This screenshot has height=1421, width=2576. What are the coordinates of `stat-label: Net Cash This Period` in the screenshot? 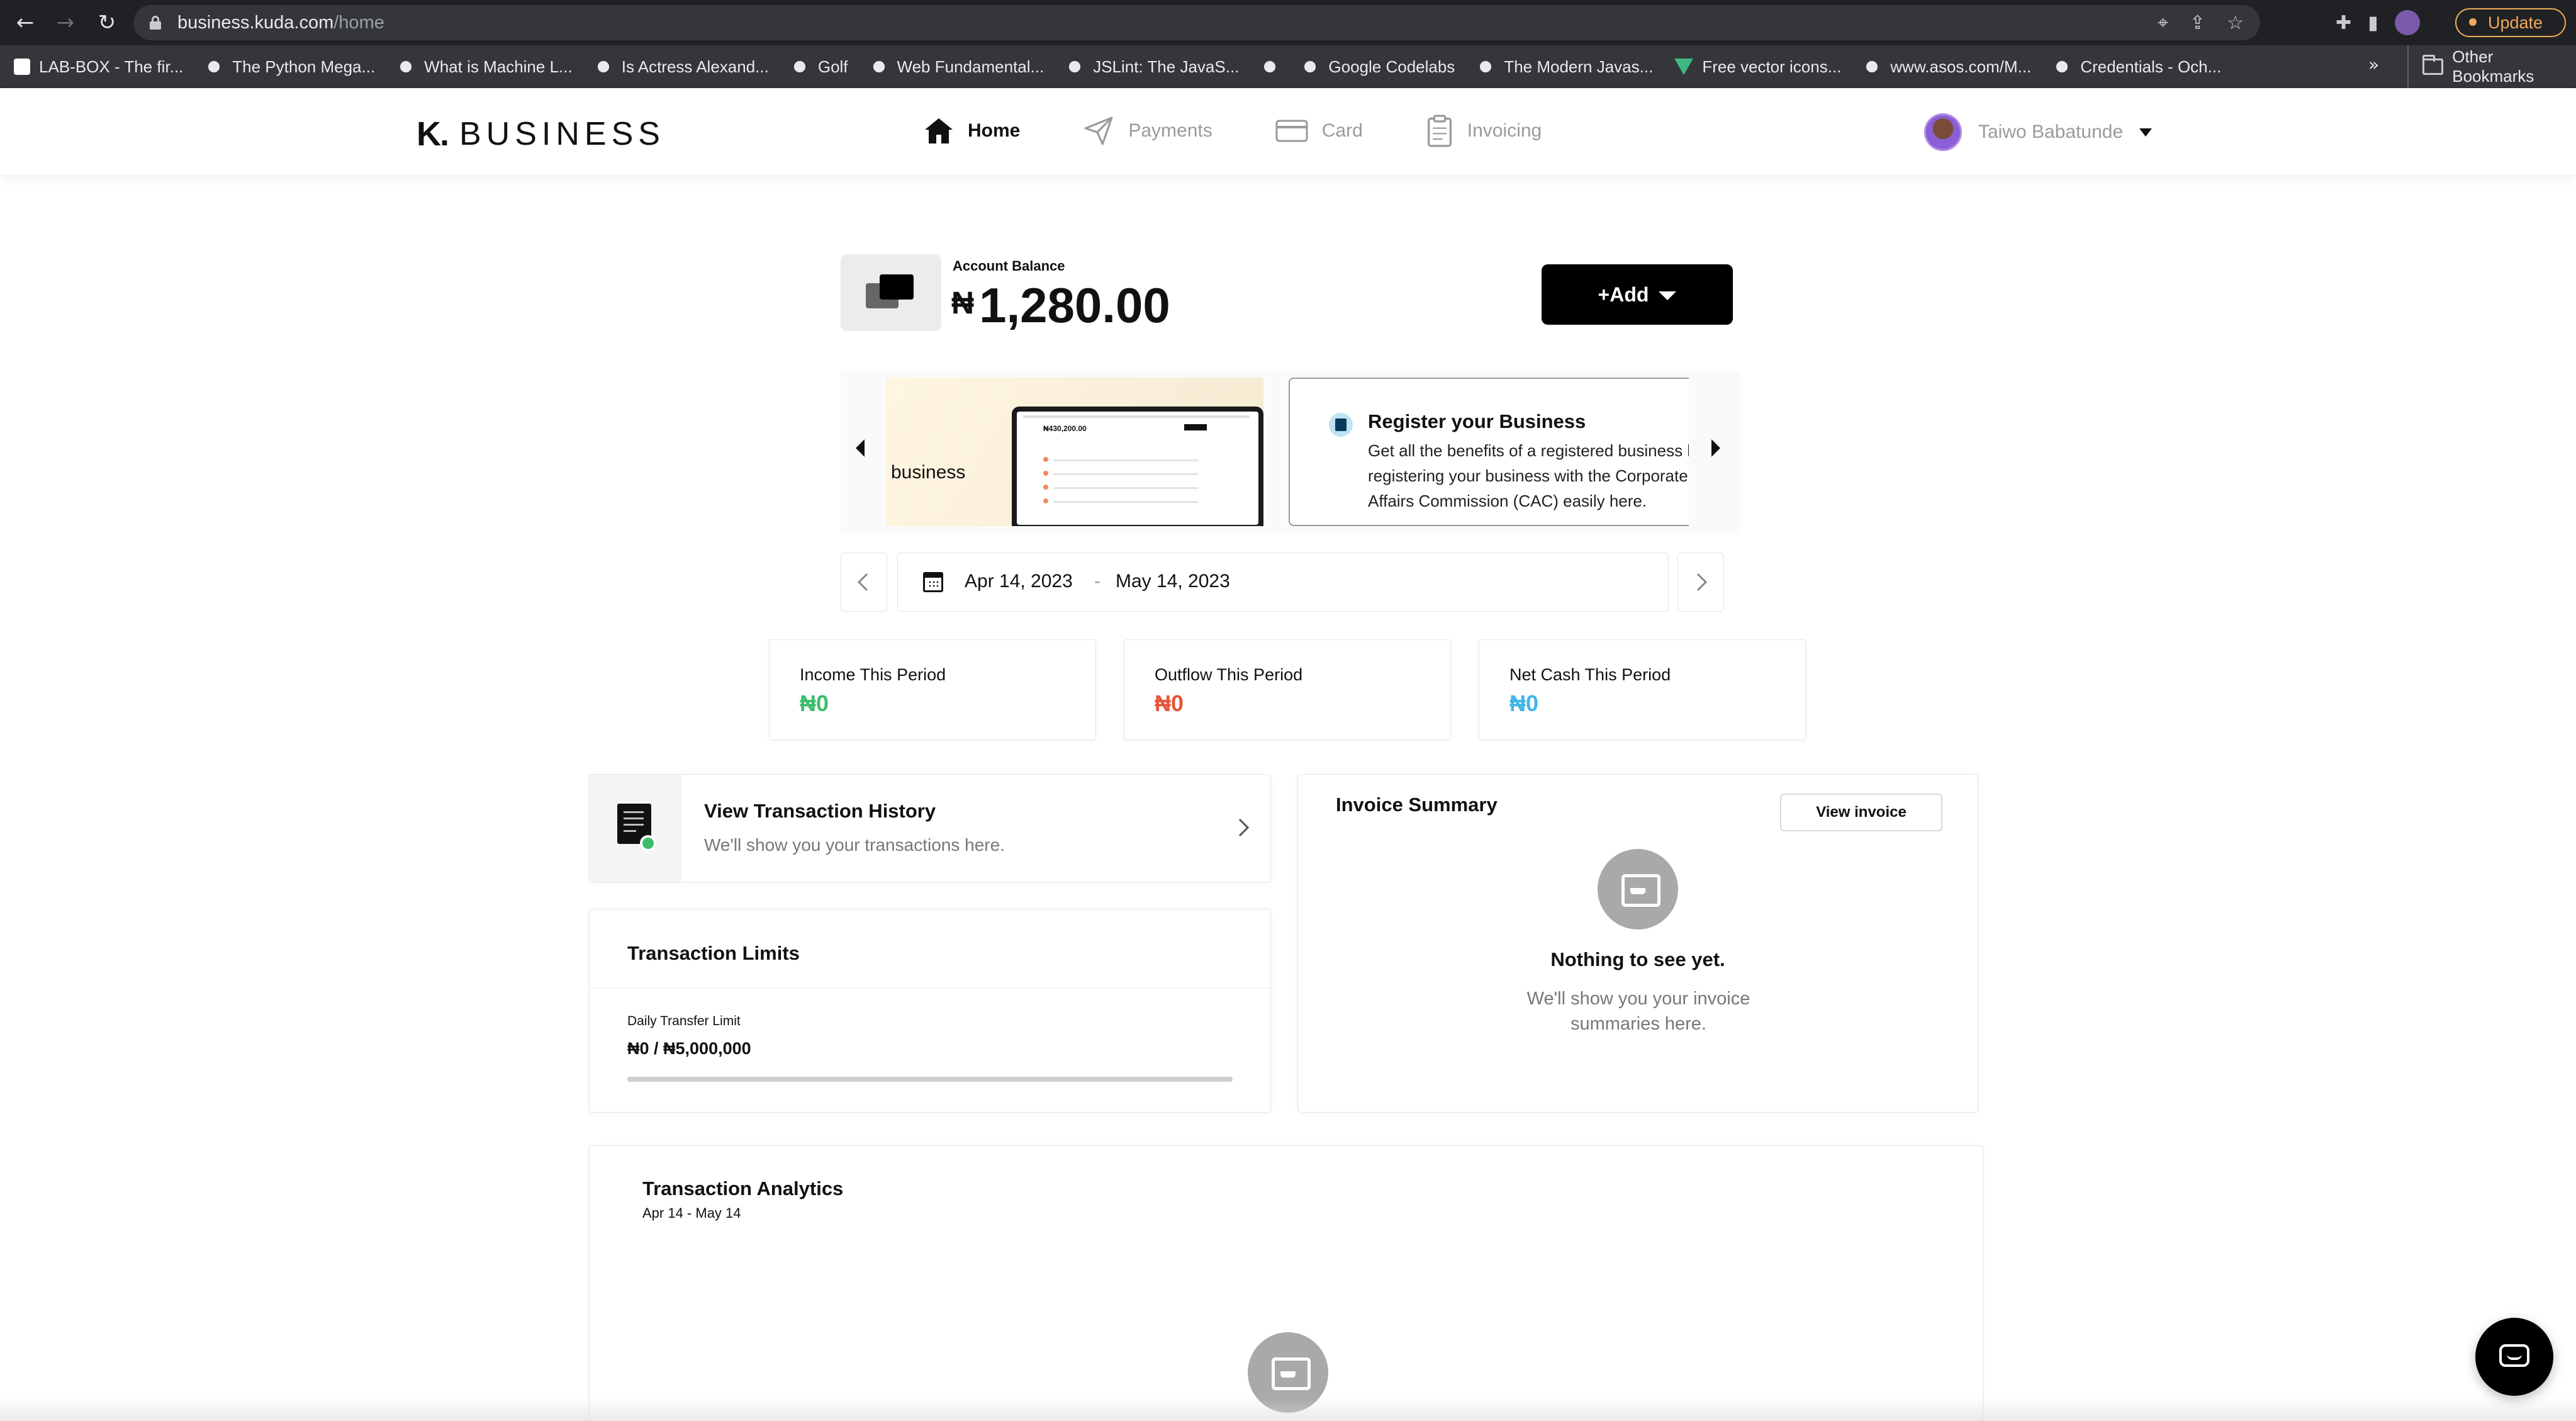 It's located at (1590, 674).